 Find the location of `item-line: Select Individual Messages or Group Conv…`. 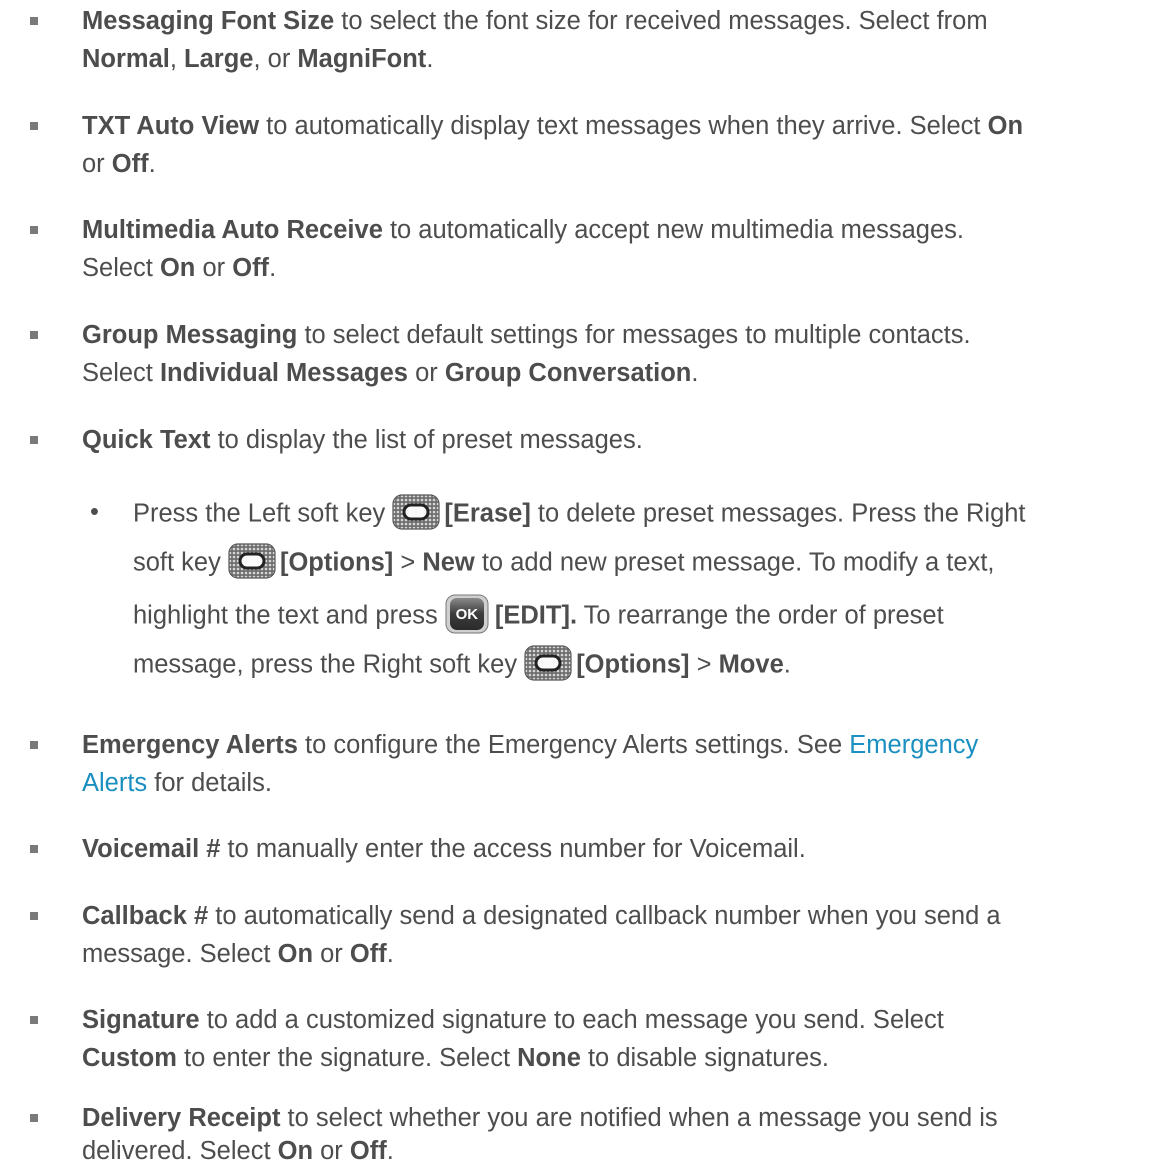

item-line: Select Individual Messages or Group Conv… is located at coordinates (390, 373).